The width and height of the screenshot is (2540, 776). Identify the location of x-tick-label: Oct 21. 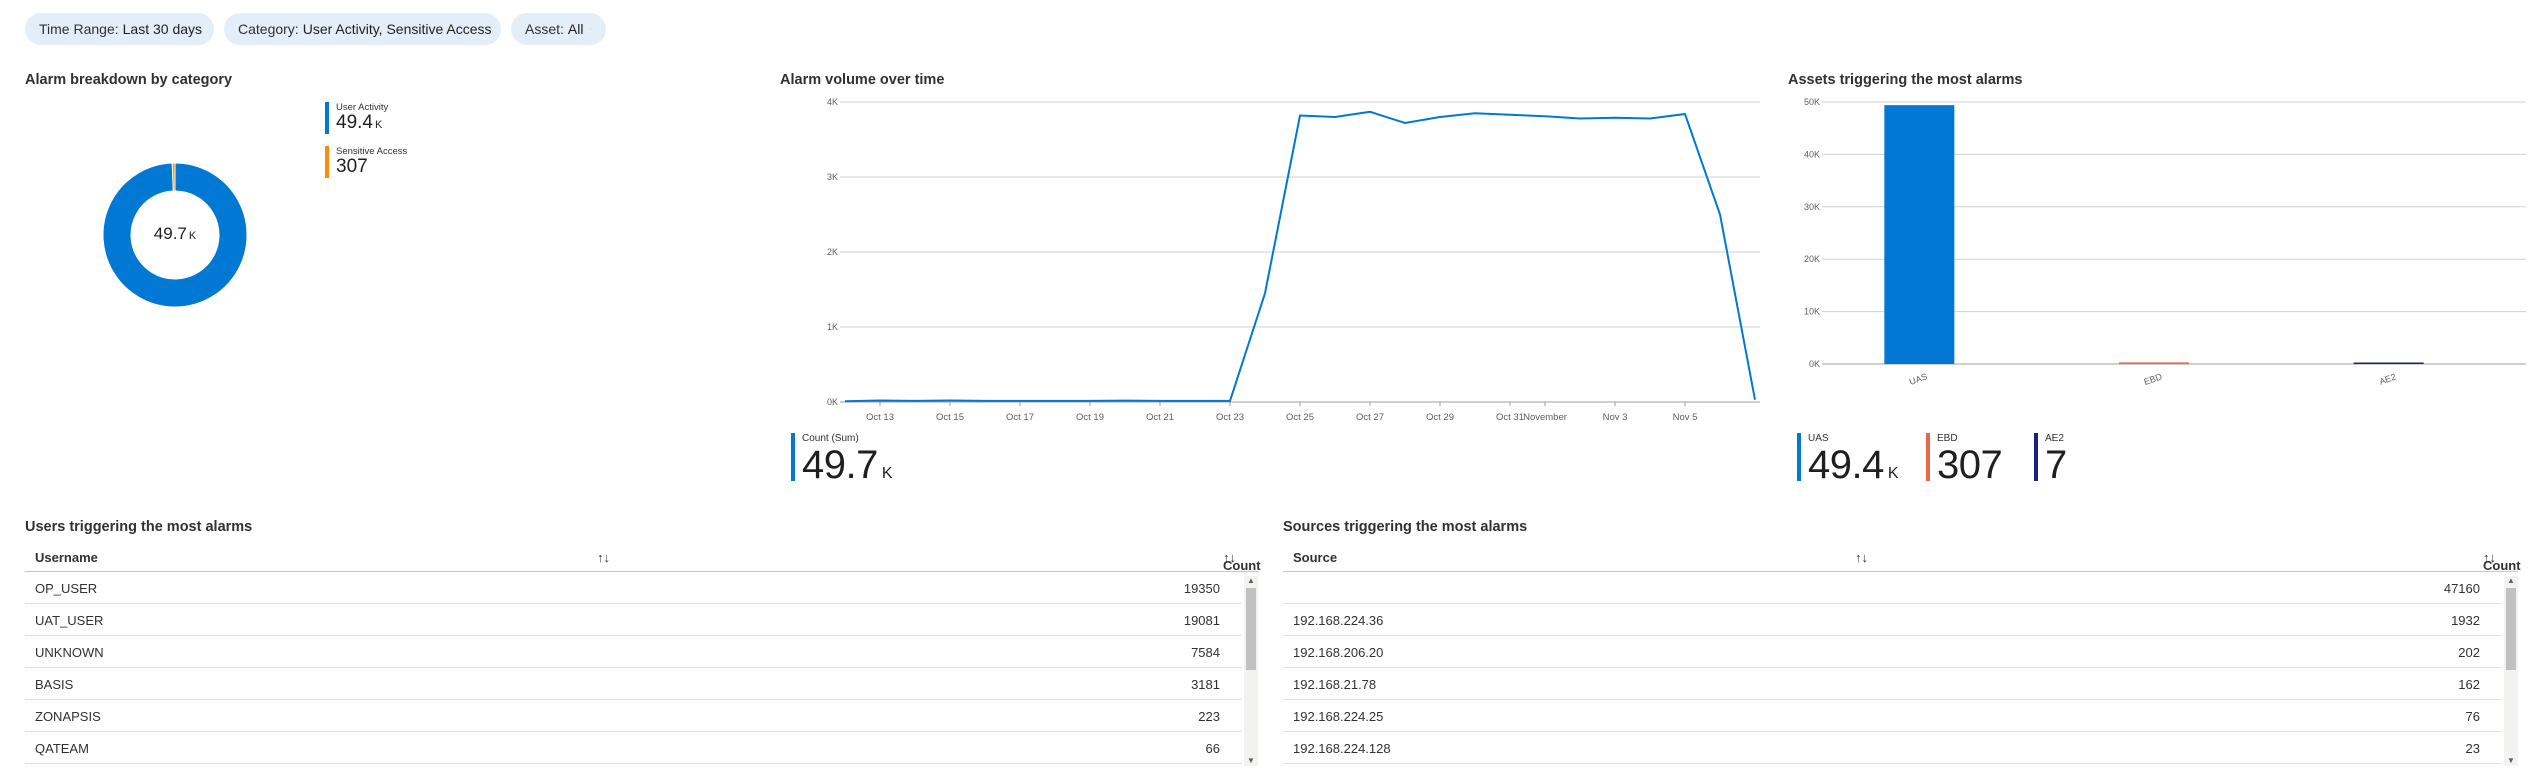
(1160, 417).